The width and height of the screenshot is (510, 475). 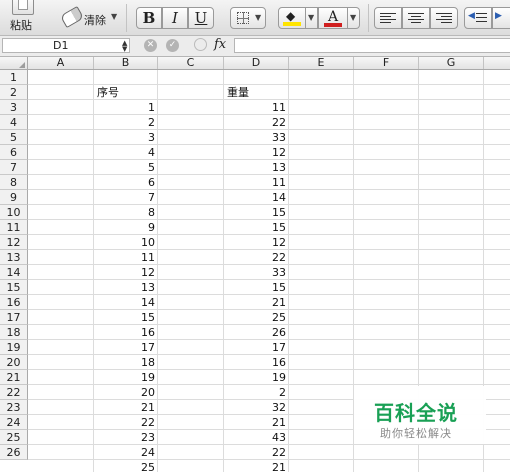 What do you see at coordinates (126, 362) in the screenshot?
I see `cell-b-value: 18` at bounding box center [126, 362].